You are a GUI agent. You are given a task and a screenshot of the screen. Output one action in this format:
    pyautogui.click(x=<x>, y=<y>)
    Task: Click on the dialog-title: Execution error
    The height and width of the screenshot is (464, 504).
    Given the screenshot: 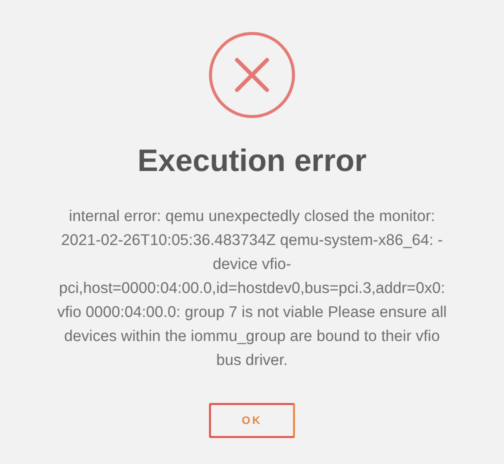 What is the action you would take?
    pyautogui.click(x=252, y=161)
    